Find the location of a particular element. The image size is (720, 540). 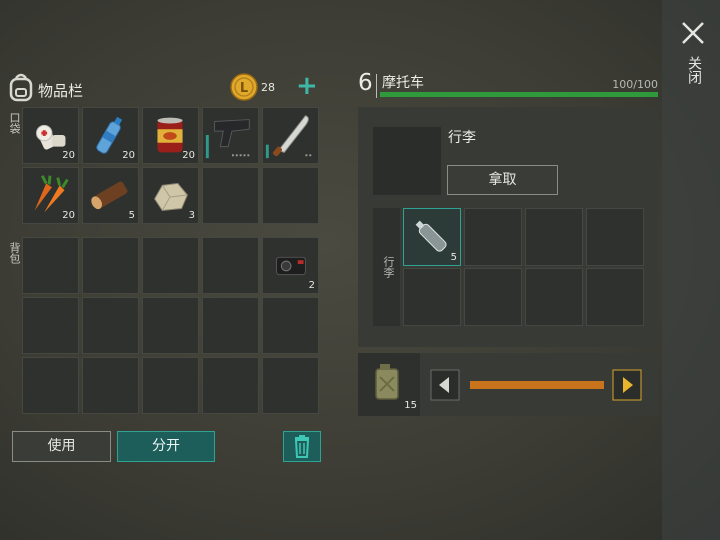

split-button: 分开 is located at coordinates (166, 446).